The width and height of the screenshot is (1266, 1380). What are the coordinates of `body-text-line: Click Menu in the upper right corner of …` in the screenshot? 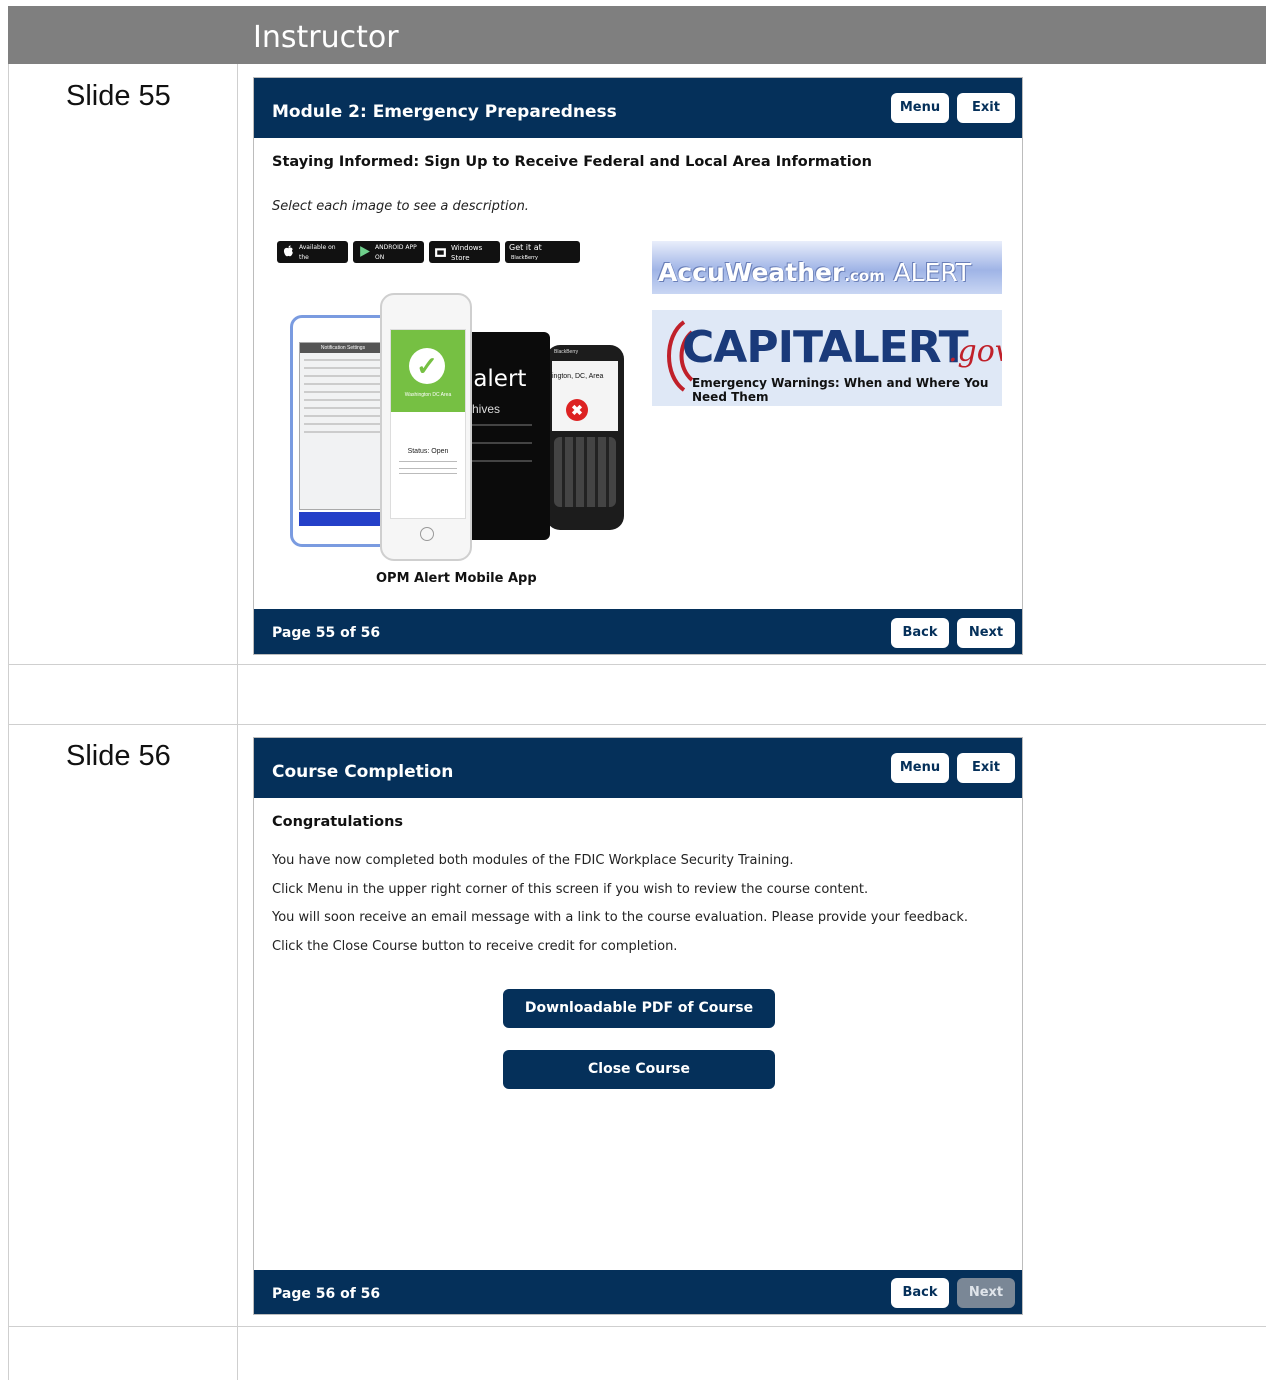 It's located at (570, 889).